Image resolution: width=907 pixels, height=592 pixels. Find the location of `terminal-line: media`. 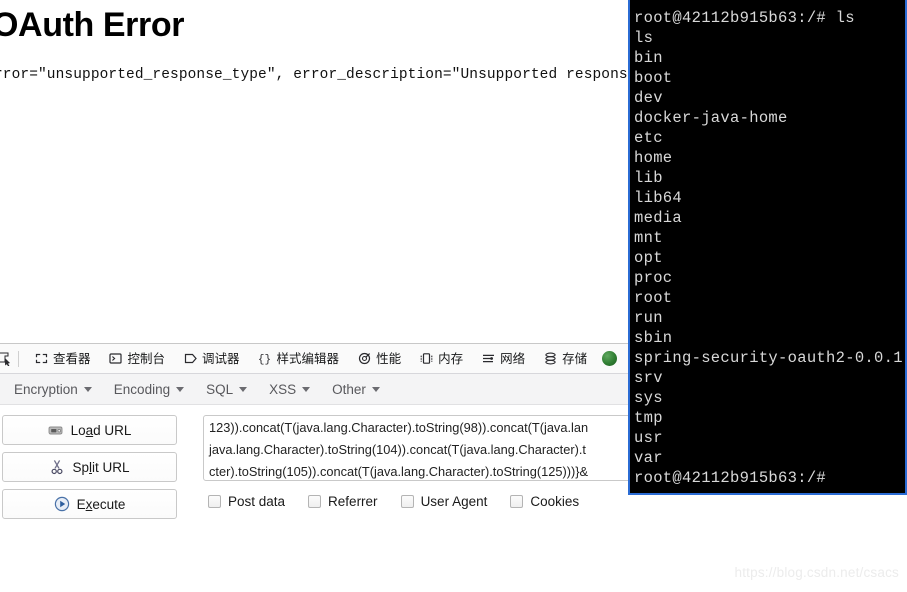

terminal-line: media is located at coordinates (658, 218).